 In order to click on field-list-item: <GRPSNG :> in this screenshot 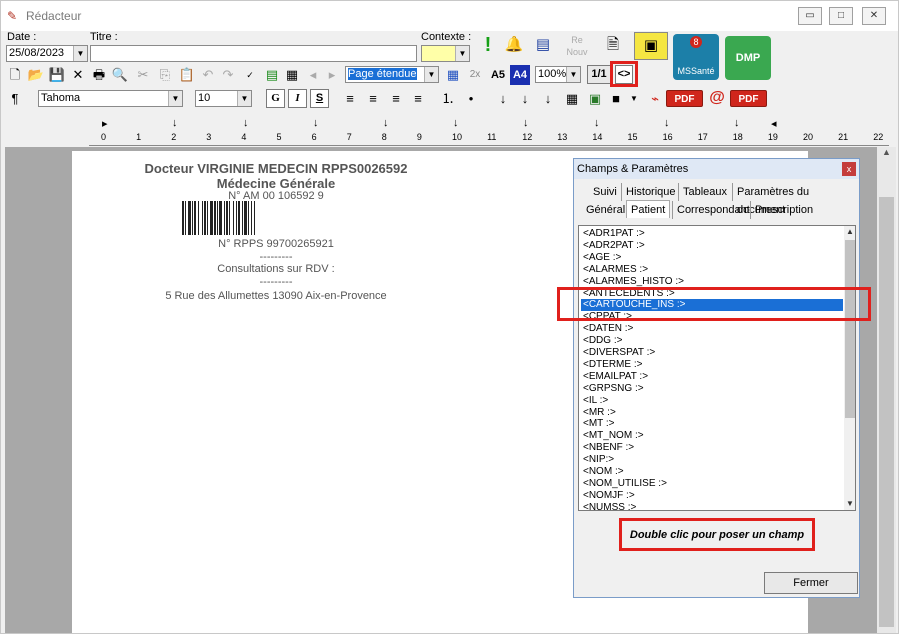, I will do `click(712, 389)`.